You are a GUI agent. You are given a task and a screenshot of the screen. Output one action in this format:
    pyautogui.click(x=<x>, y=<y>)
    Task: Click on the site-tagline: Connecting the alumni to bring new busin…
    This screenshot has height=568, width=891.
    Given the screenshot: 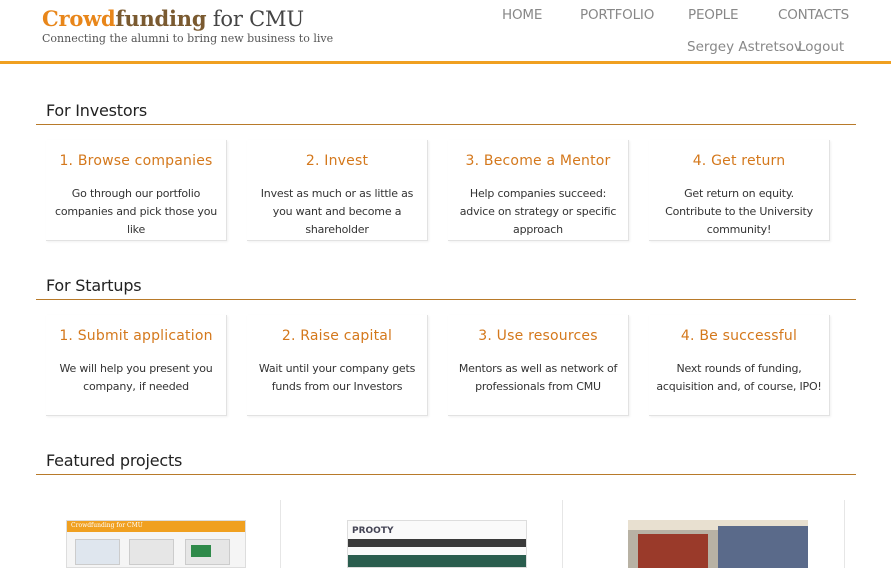 What is the action you would take?
    pyautogui.click(x=188, y=38)
    